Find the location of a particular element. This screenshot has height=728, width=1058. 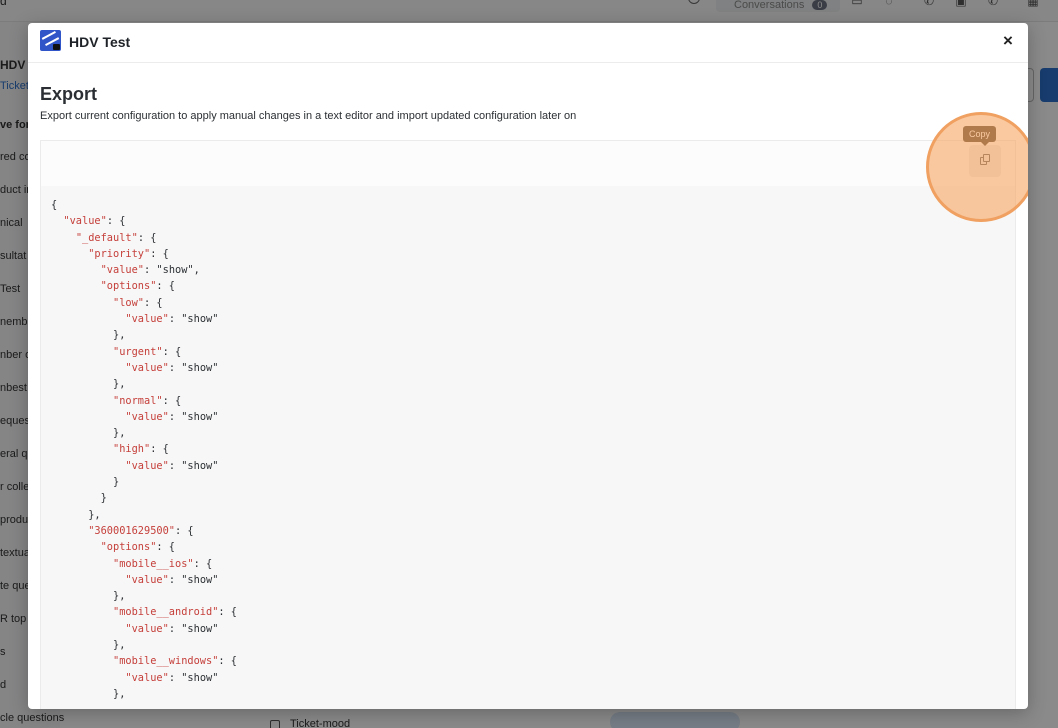

code-line: "value": "show", is located at coordinates (533, 270).